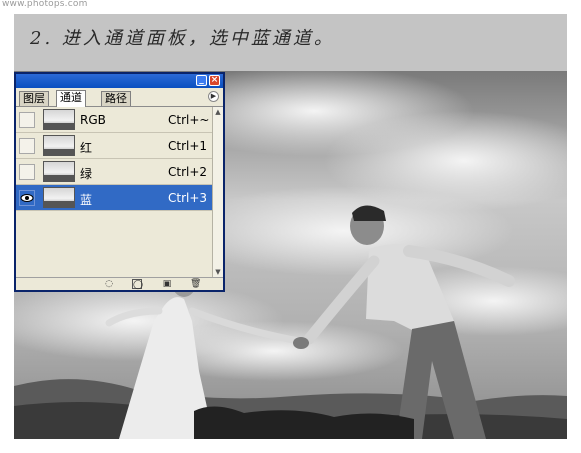 Image resolution: width=581 pixels, height=453 pixels. I want to click on channel-name: 绿, so click(86, 174).